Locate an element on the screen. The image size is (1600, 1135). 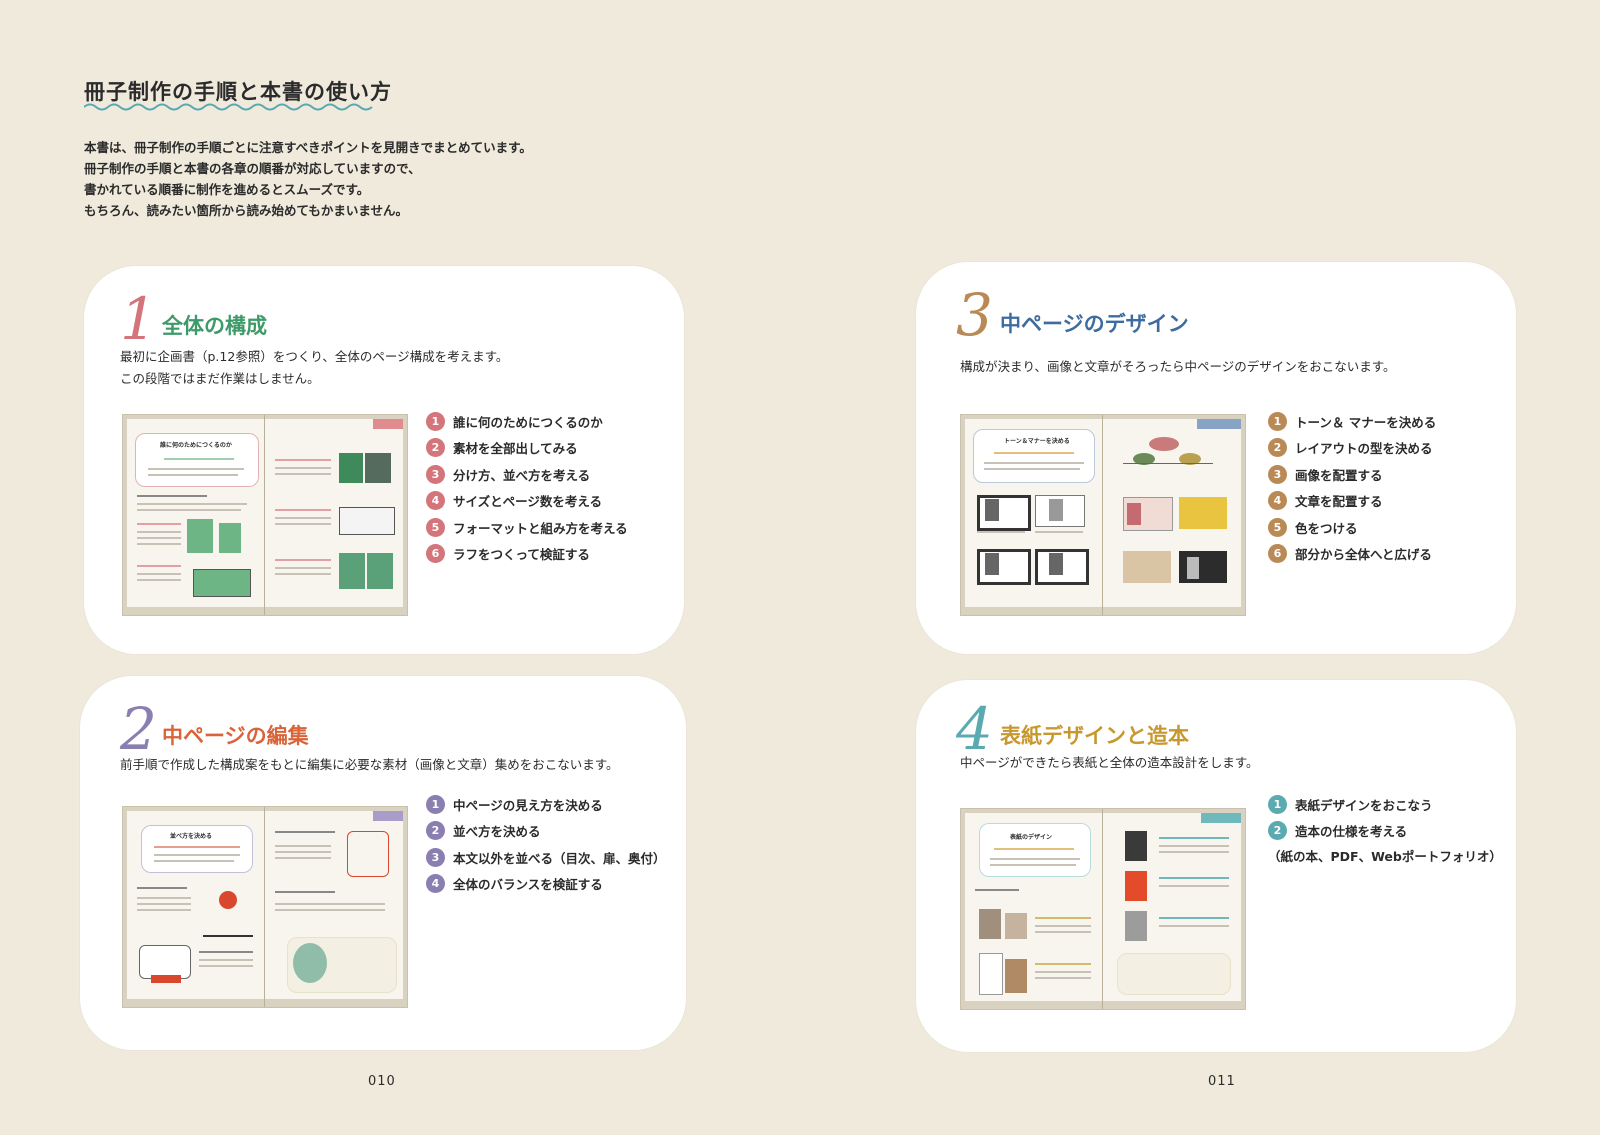
book-spread-thumbnail: 誰に何のためにつくるのか is located at coordinates (265, 515).